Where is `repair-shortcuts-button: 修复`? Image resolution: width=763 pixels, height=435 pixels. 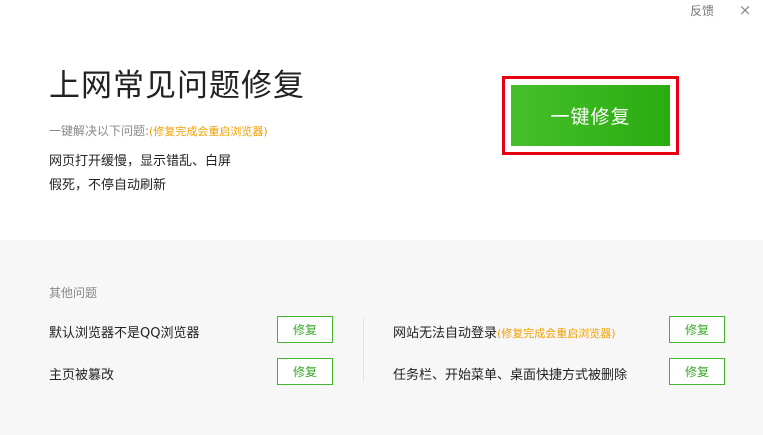
repair-shortcuts-button: 修复 is located at coordinates (697, 371).